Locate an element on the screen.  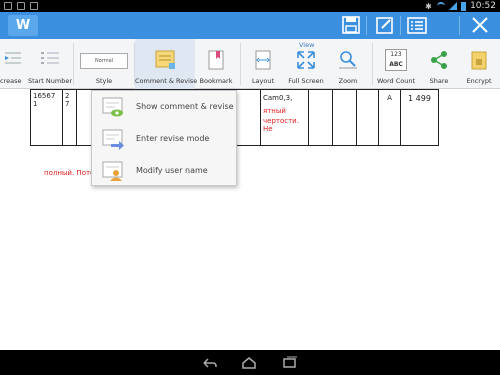
word-count-letters: ABC is located at coordinates (396, 64).